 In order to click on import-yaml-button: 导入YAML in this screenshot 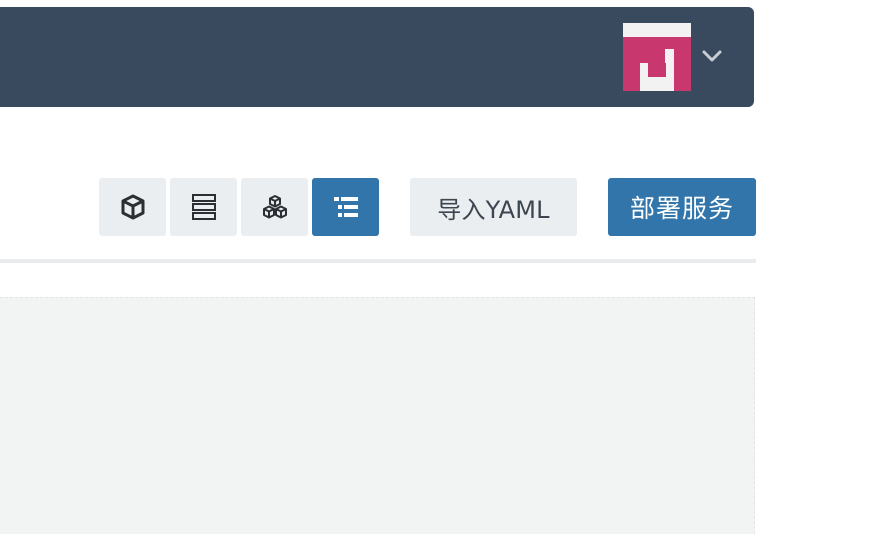, I will do `click(493, 207)`.